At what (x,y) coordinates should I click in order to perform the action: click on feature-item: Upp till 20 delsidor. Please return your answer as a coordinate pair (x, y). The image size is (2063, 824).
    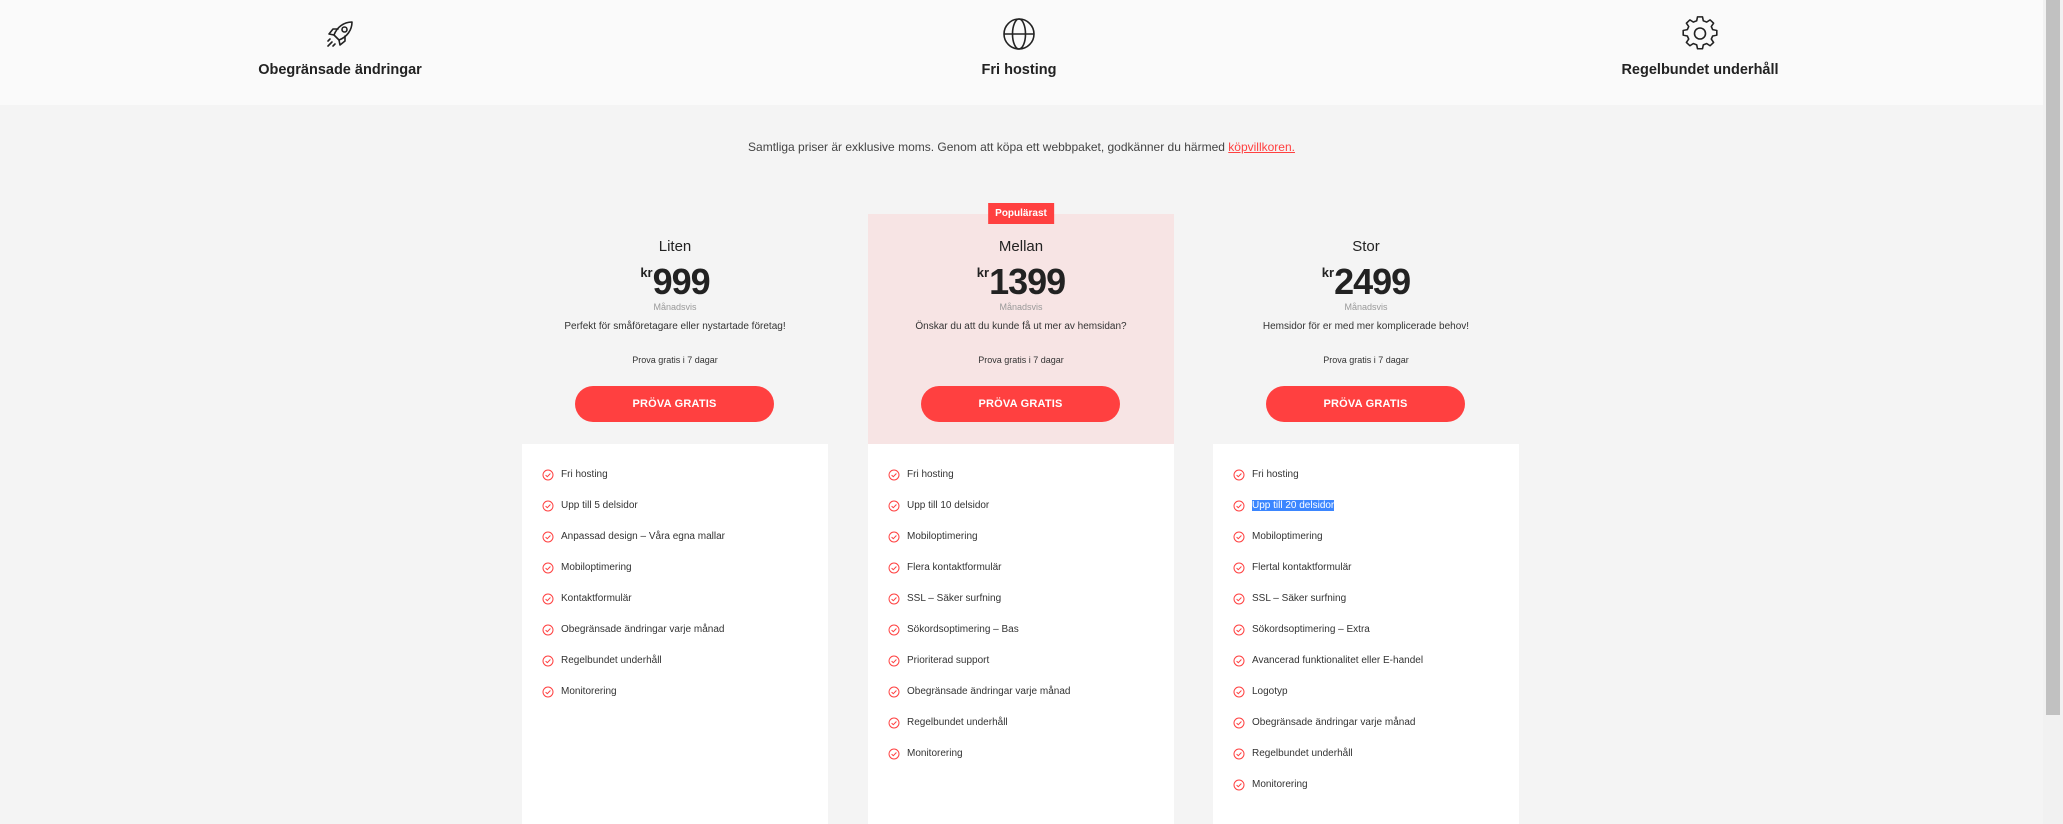
    Looking at the image, I should click on (1368, 515).